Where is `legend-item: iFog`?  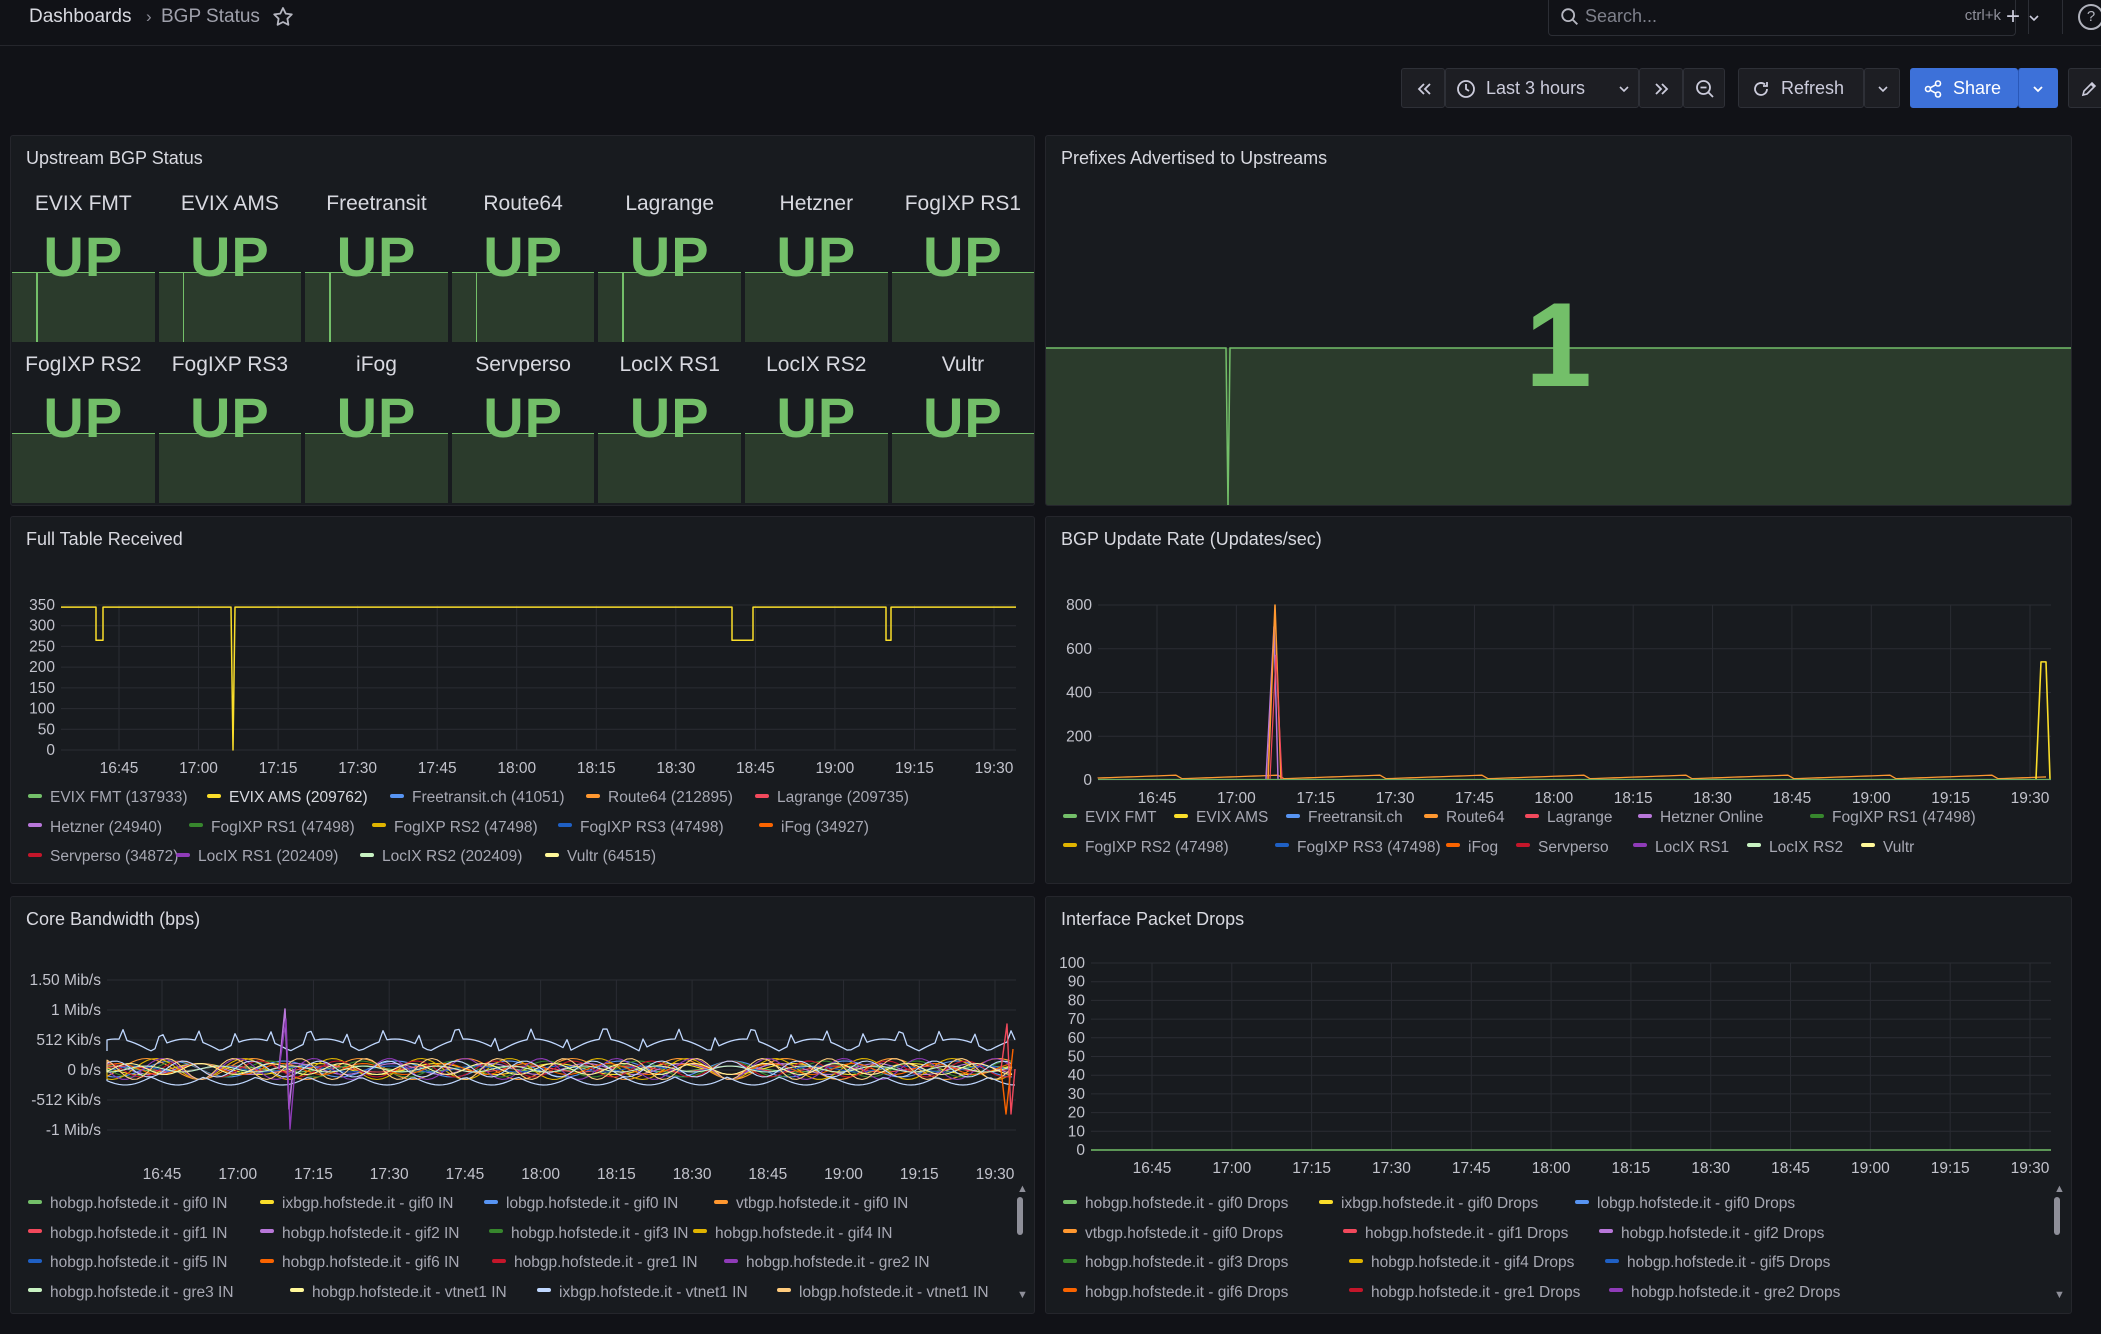 legend-item: iFog is located at coordinates (1472, 848).